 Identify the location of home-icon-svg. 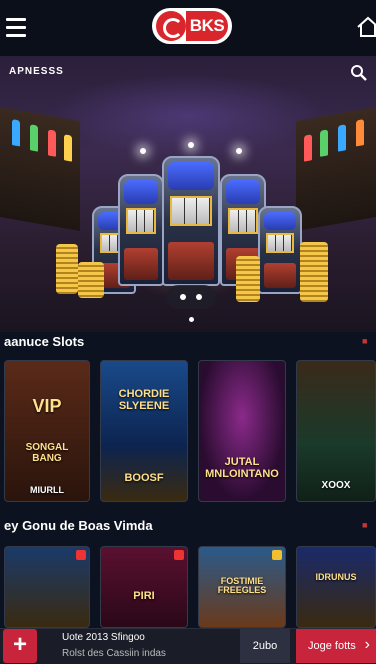
(366, 26).